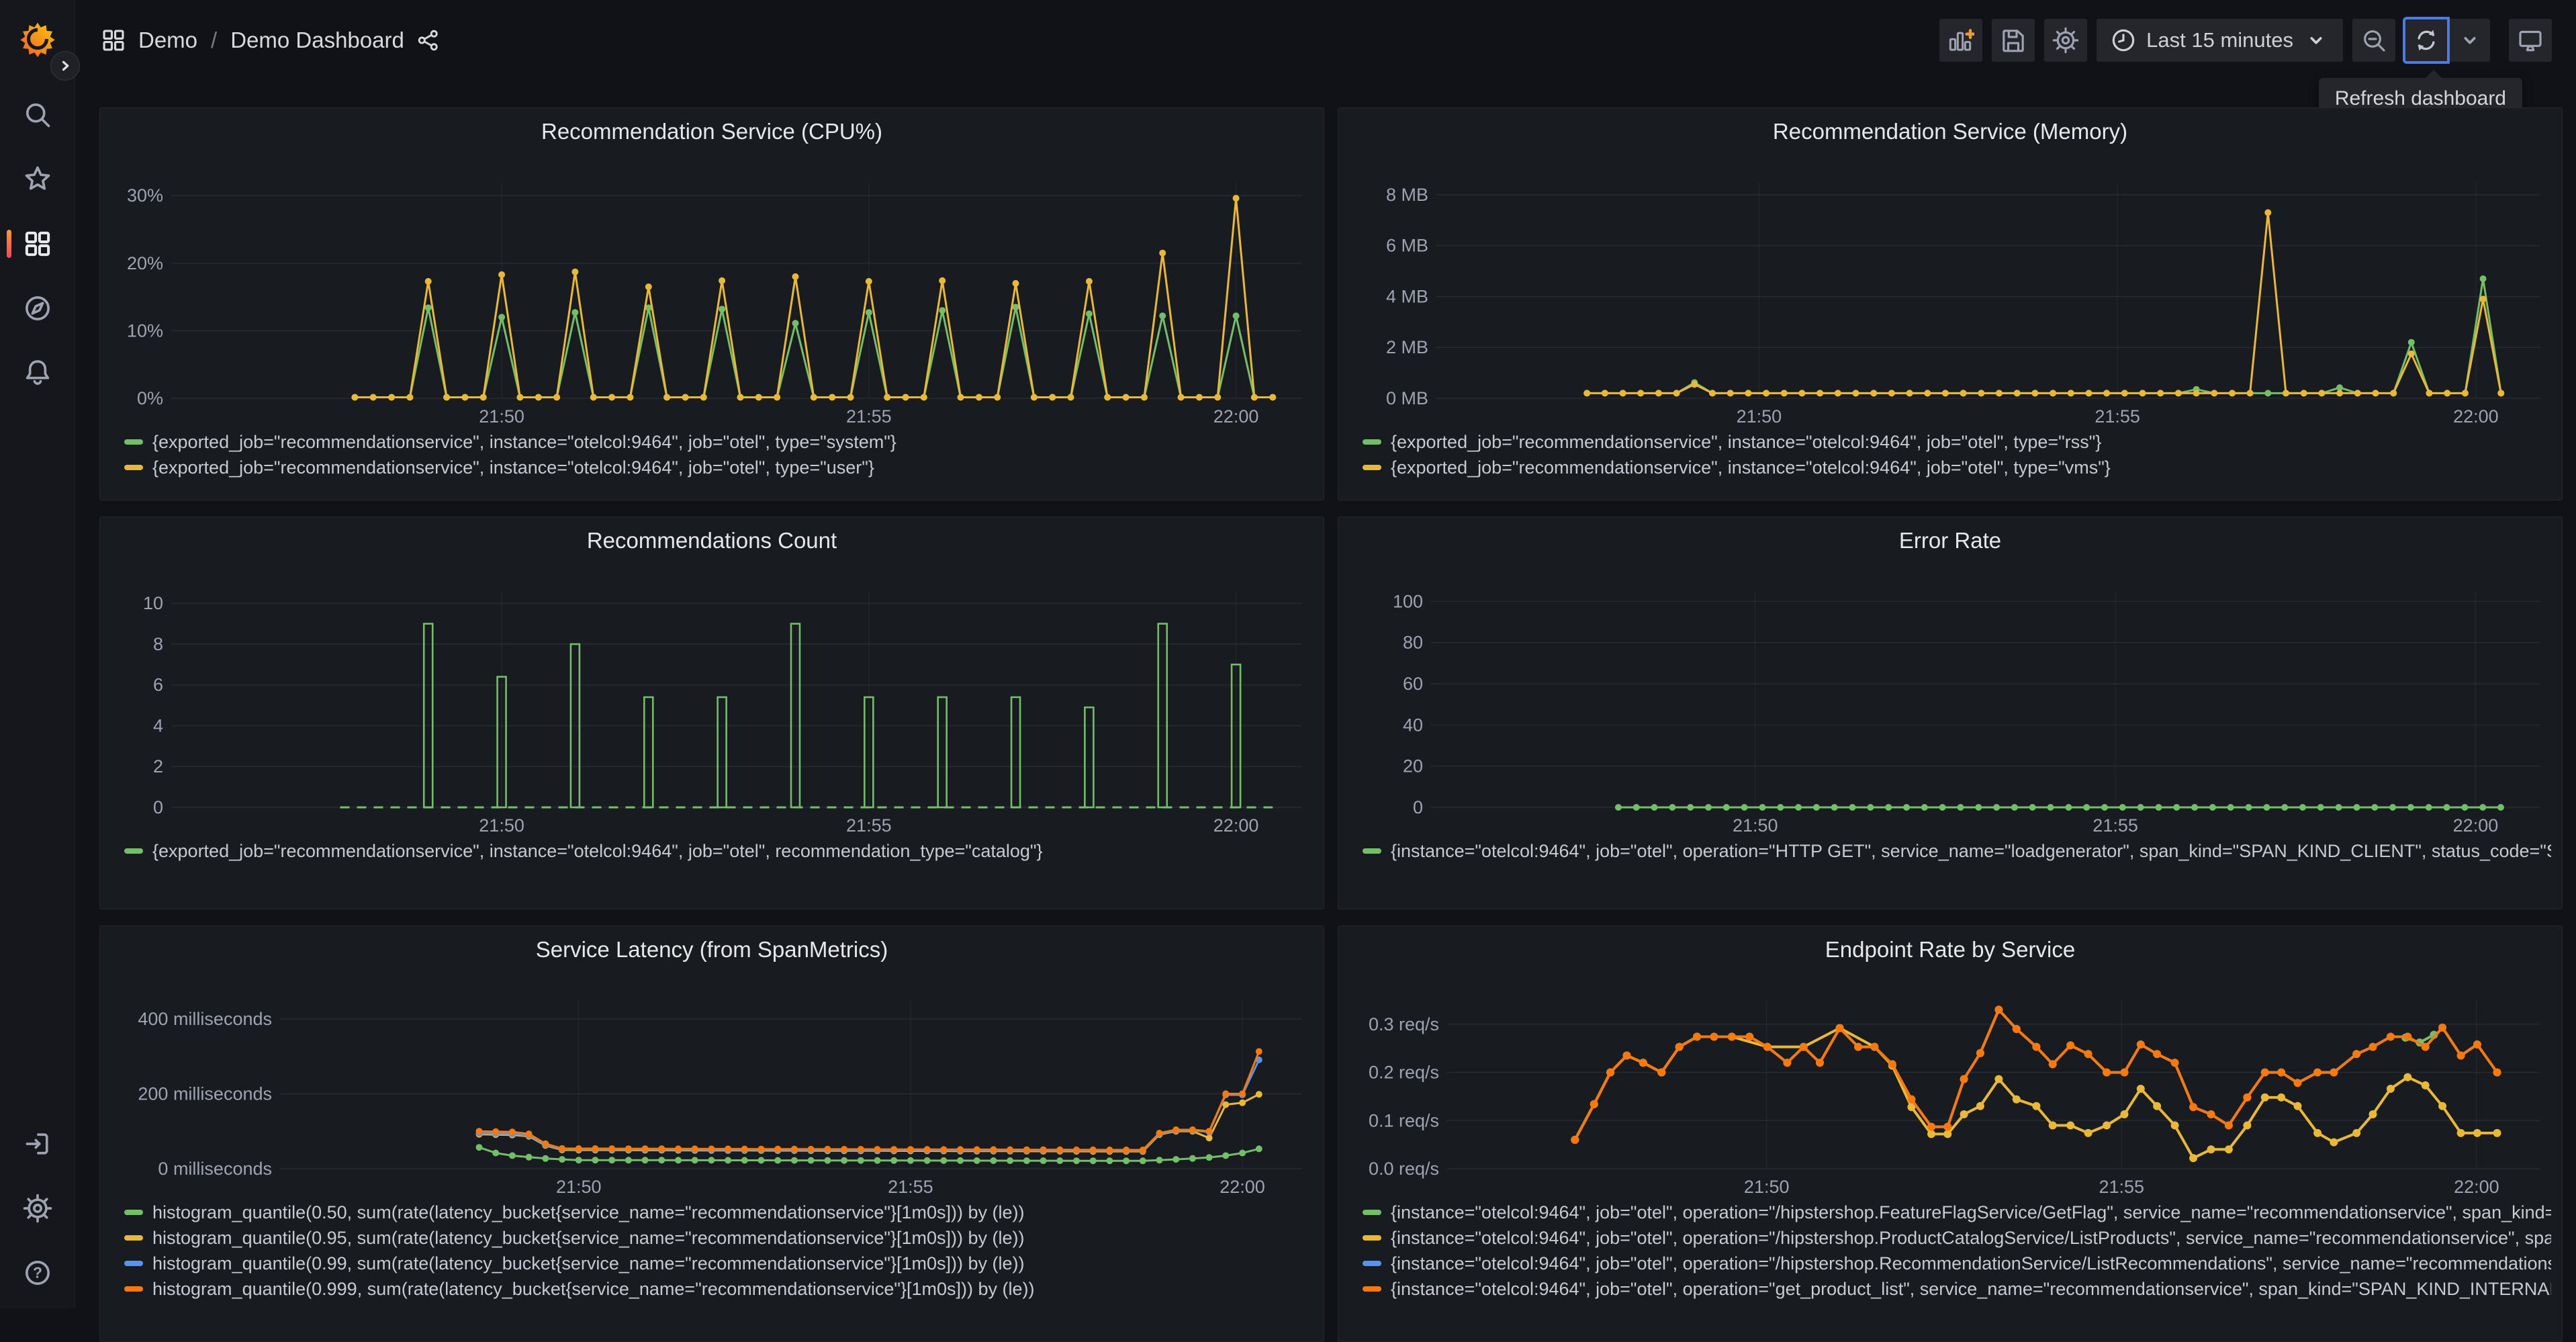 The width and height of the screenshot is (2576, 1342). What do you see at coordinates (1950, 541) in the screenshot?
I see `panel-title: Error Rate` at bounding box center [1950, 541].